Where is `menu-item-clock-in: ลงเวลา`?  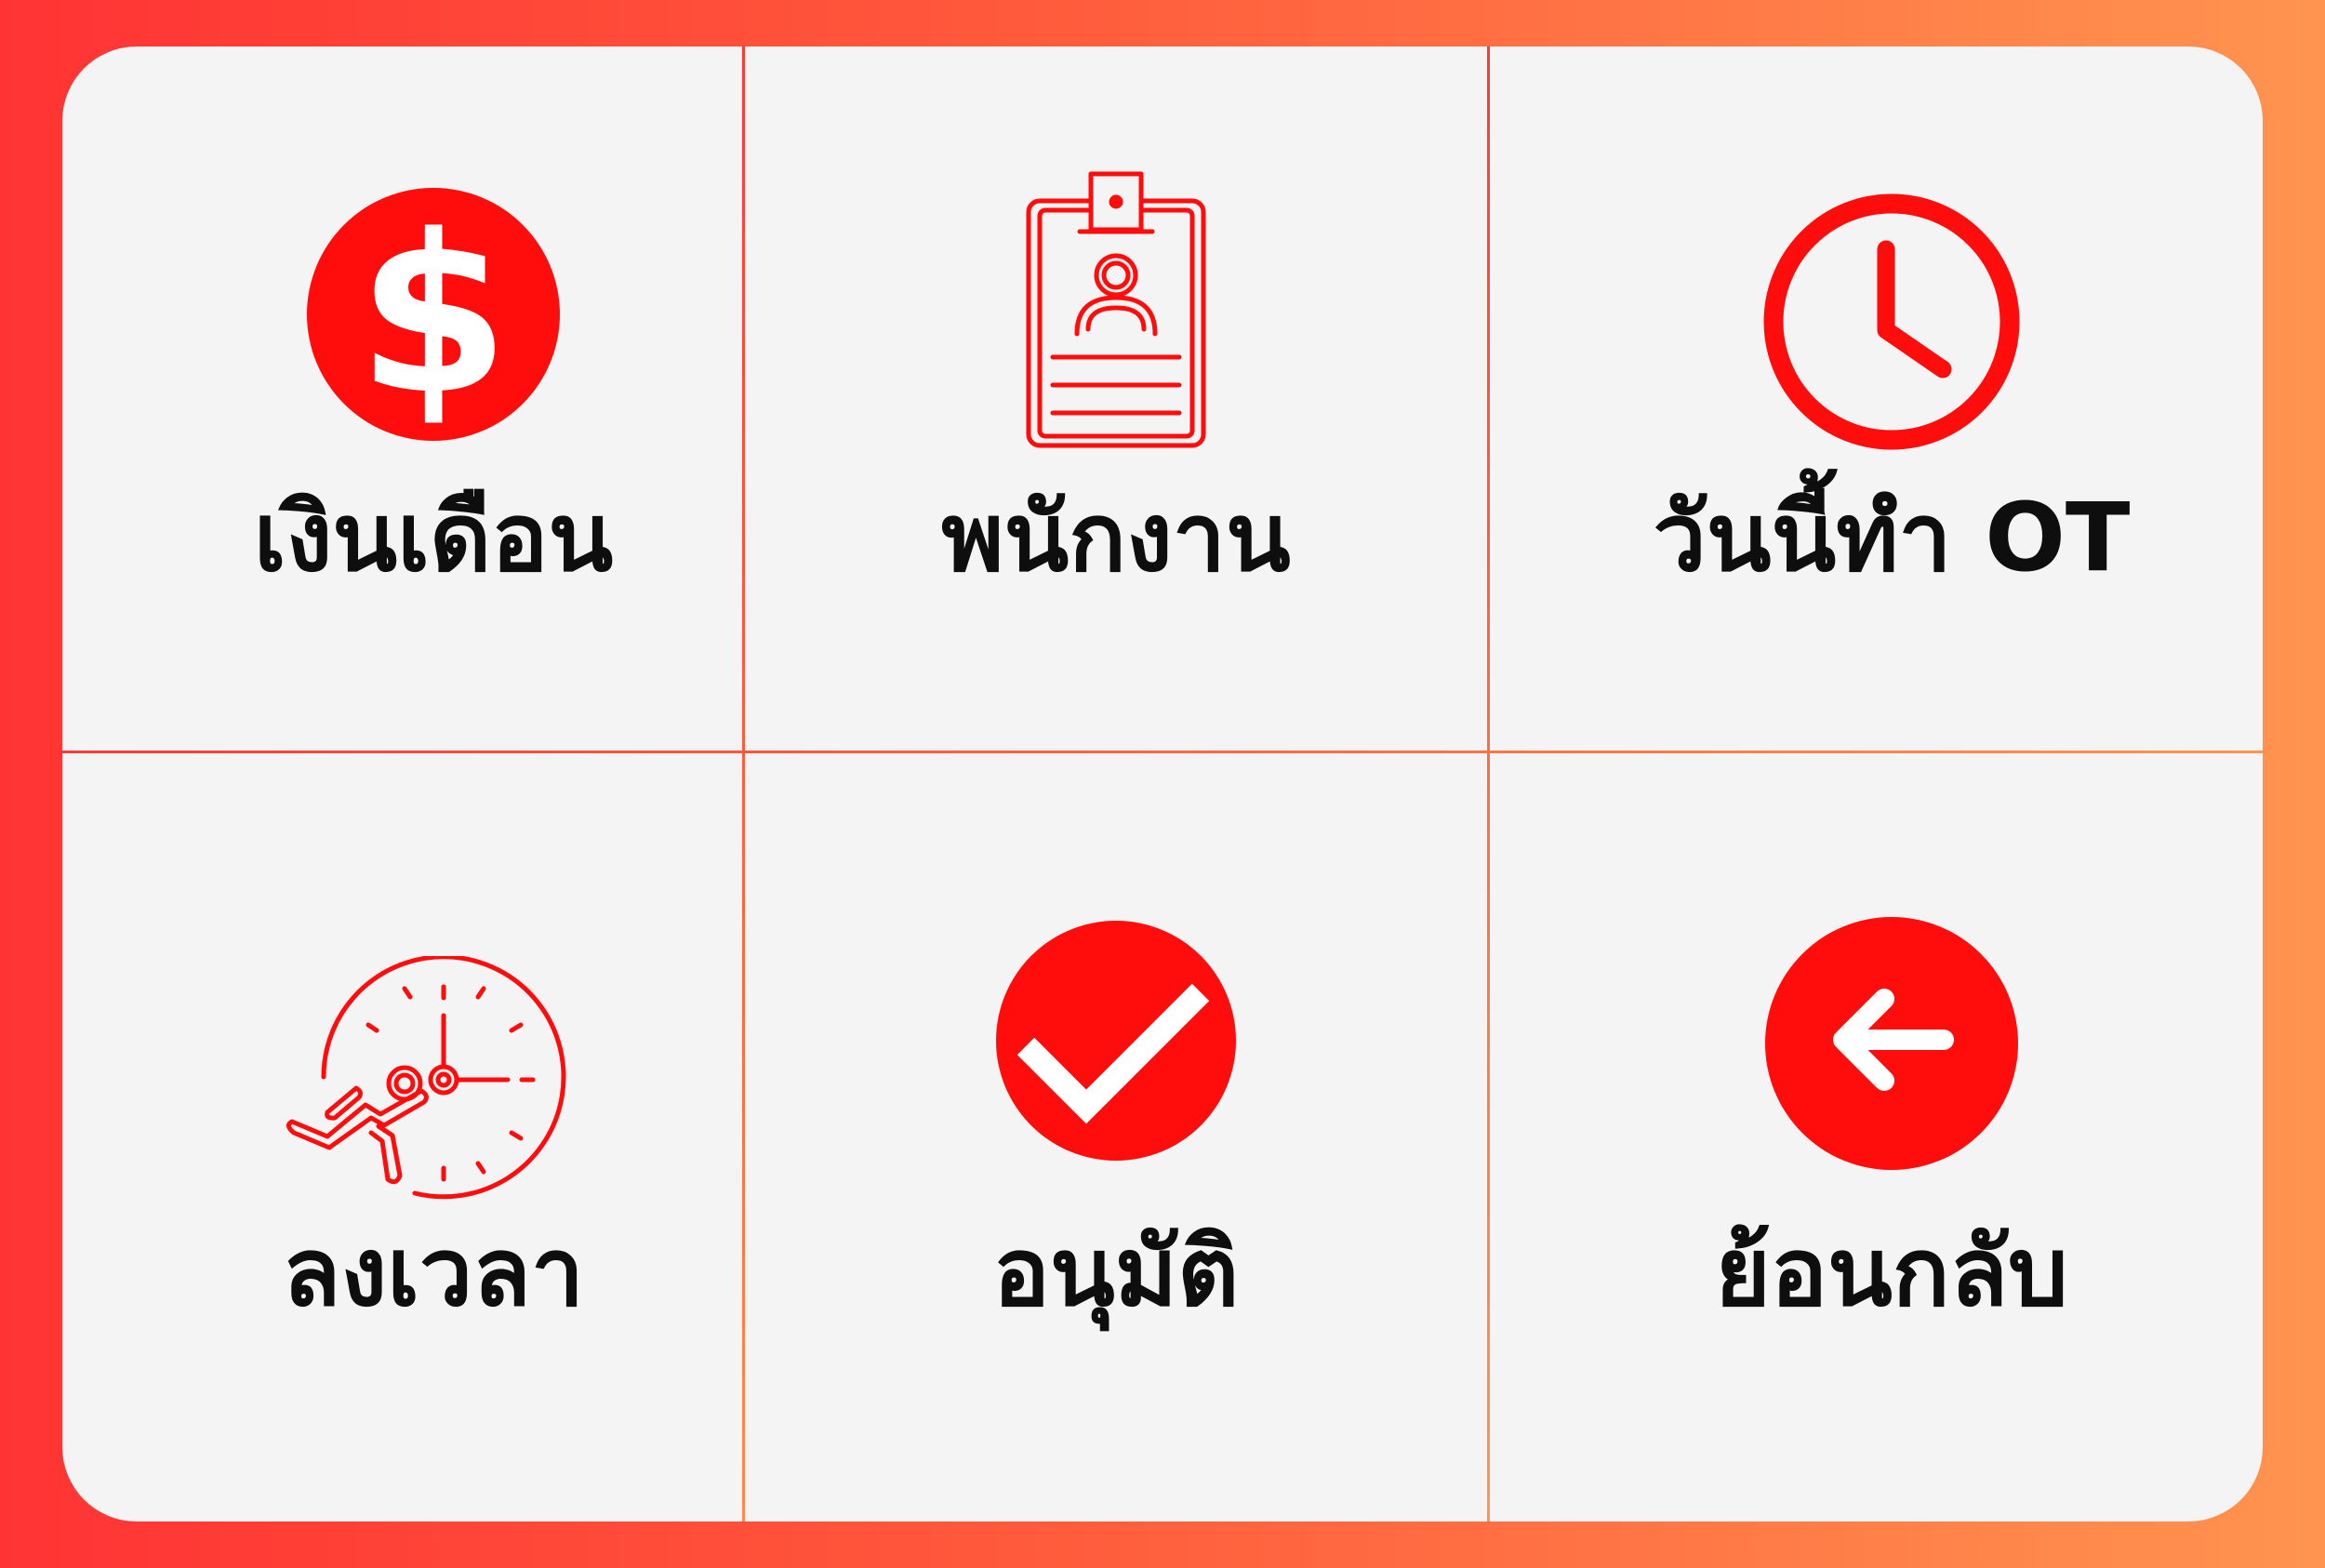 menu-item-clock-in: ลงเวลา is located at coordinates (433, 1104).